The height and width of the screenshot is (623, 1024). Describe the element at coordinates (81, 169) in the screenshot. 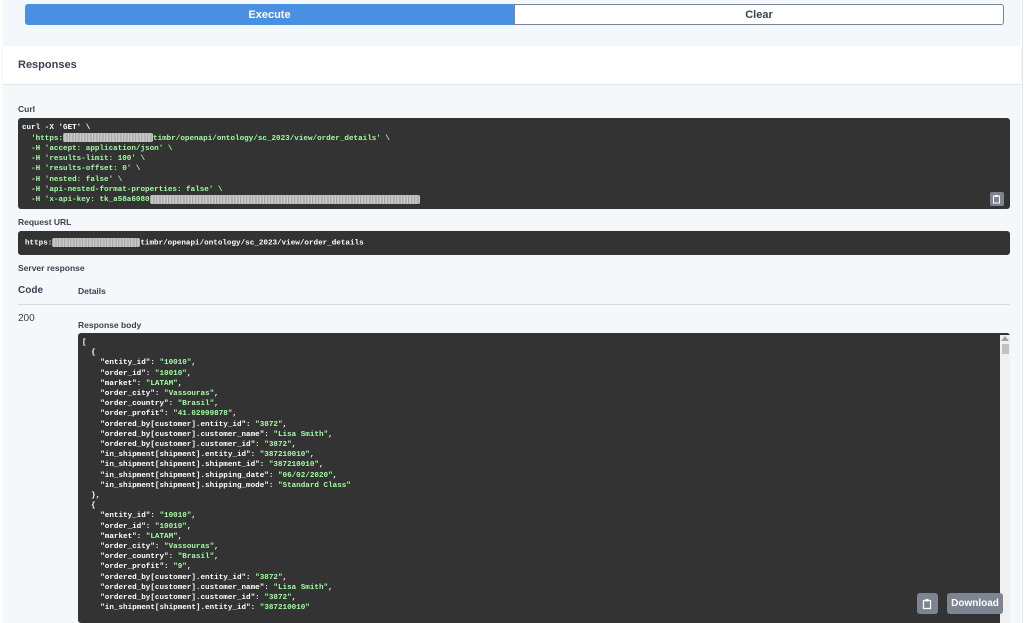

I see `curl-header-line: -H 'results-offset: 0' \` at that location.